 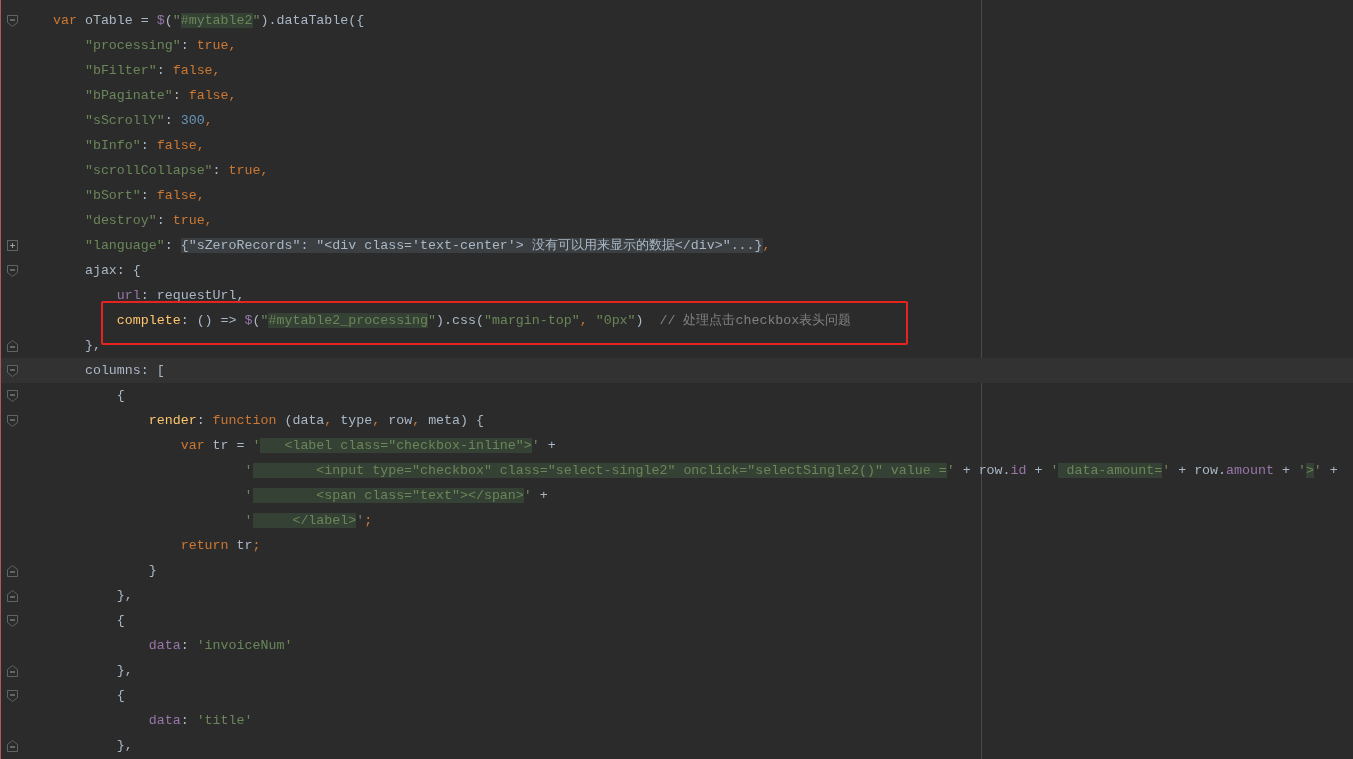 What do you see at coordinates (483, 321) in the screenshot?
I see `code-line: complete: () => $("#mytable2_processing").css("margin-top", "0px") // 处理点击checkbox表头问题` at bounding box center [483, 321].